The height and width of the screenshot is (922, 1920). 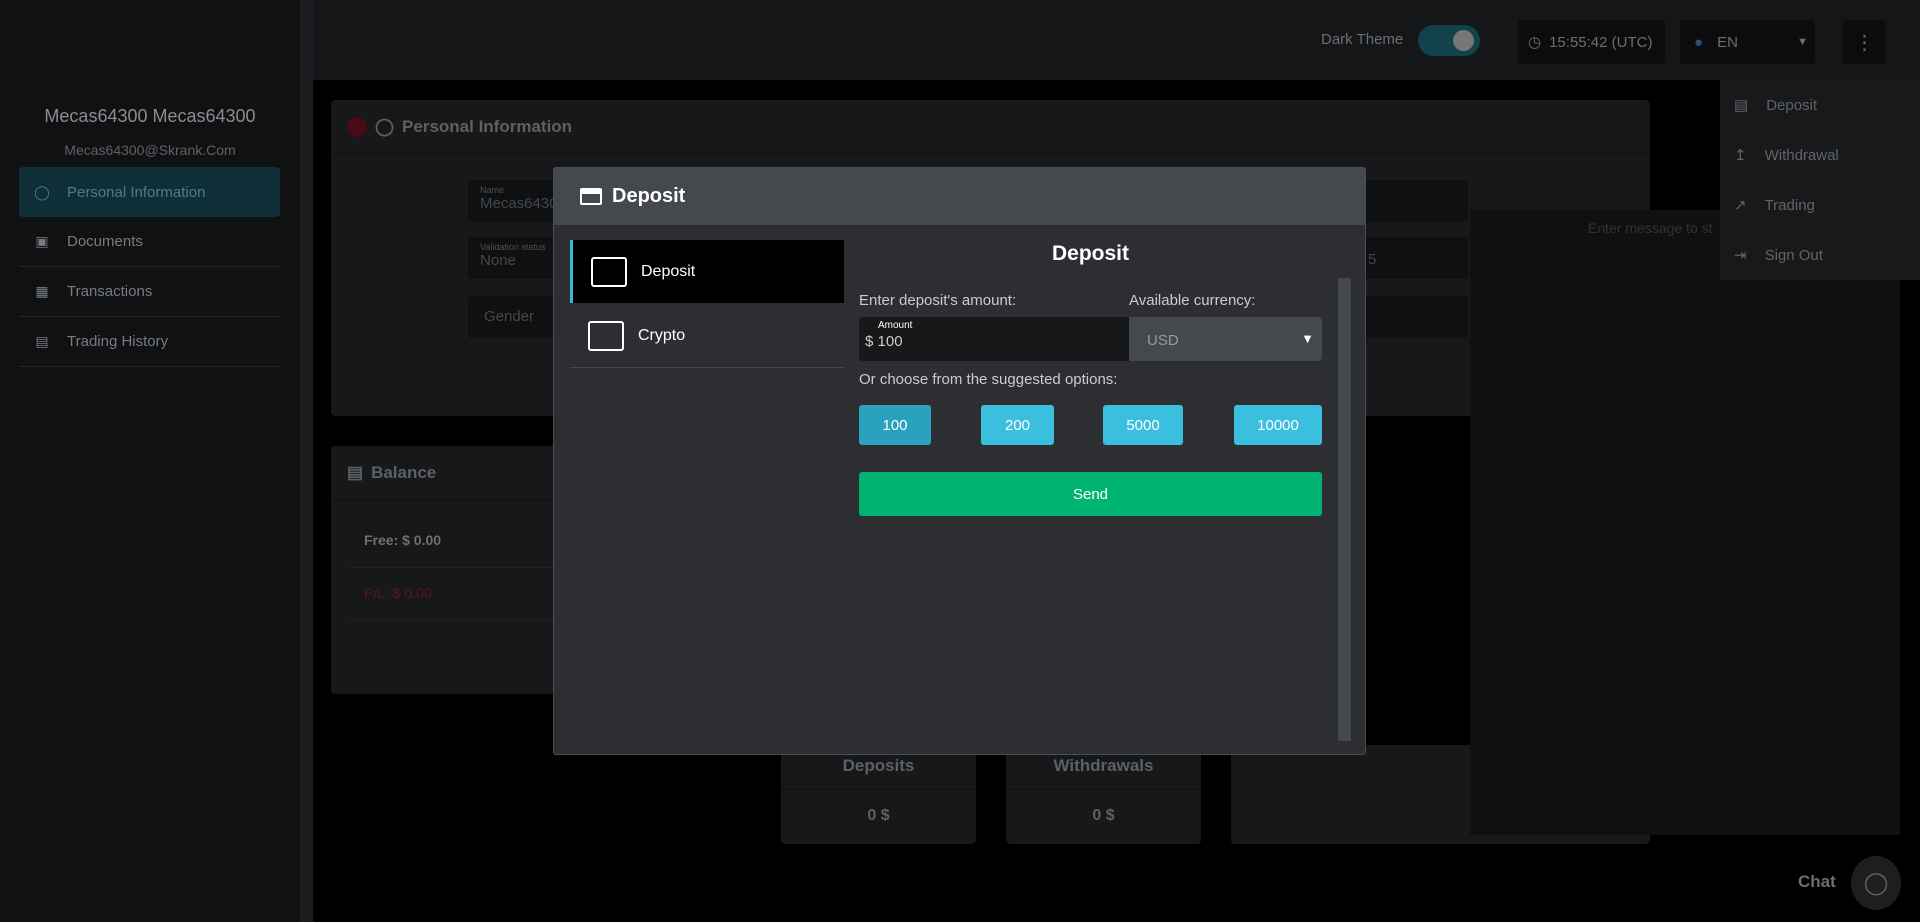 What do you see at coordinates (1789, 205) in the screenshot?
I see `menu-label: Trading` at bounding box center [1789, 205].